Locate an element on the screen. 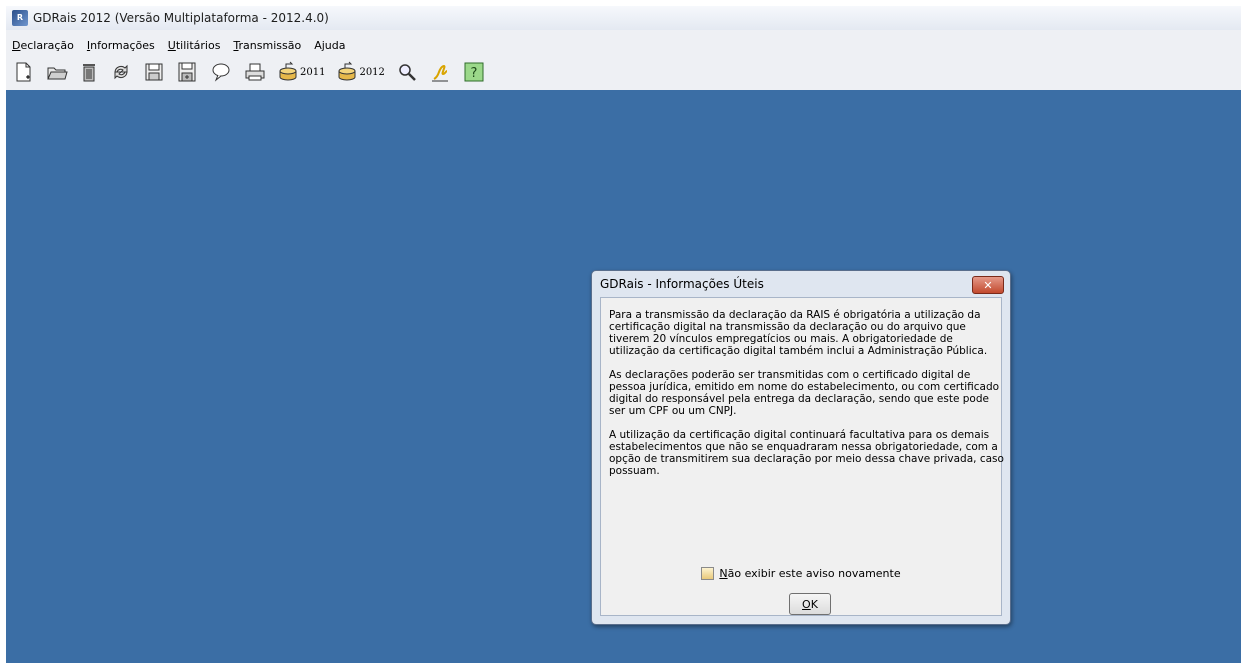 This screenshot has width=1241, height=663. menu-utilitarios: Utilitários is located at coordinates (194, 45).